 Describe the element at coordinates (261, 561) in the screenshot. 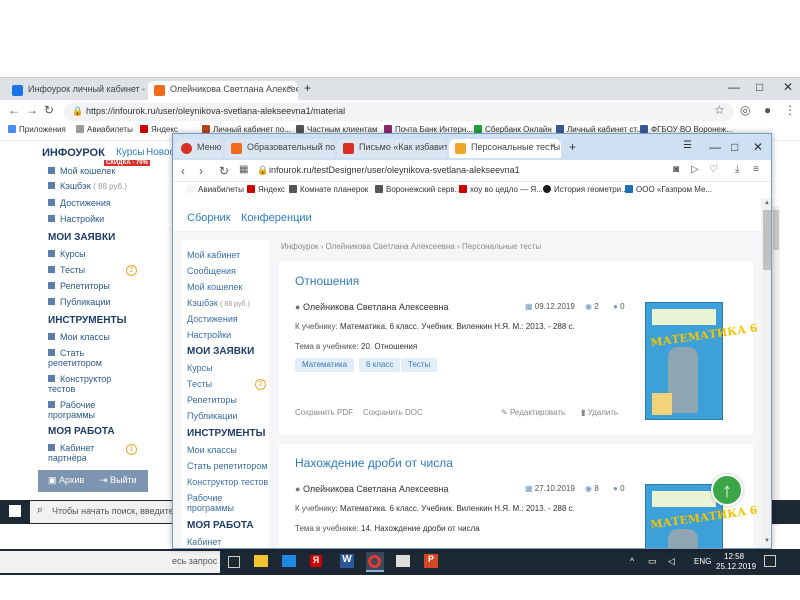

I see `file-explorer-icon` at that location.